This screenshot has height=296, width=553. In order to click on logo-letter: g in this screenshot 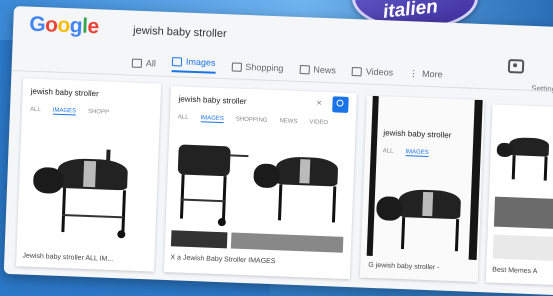, I will do `click(76, 26)`.